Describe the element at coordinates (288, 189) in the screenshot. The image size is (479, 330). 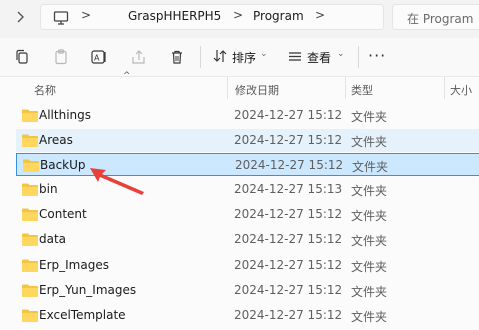
I see `file-modified: 2024-12-27 15:13` at that location.